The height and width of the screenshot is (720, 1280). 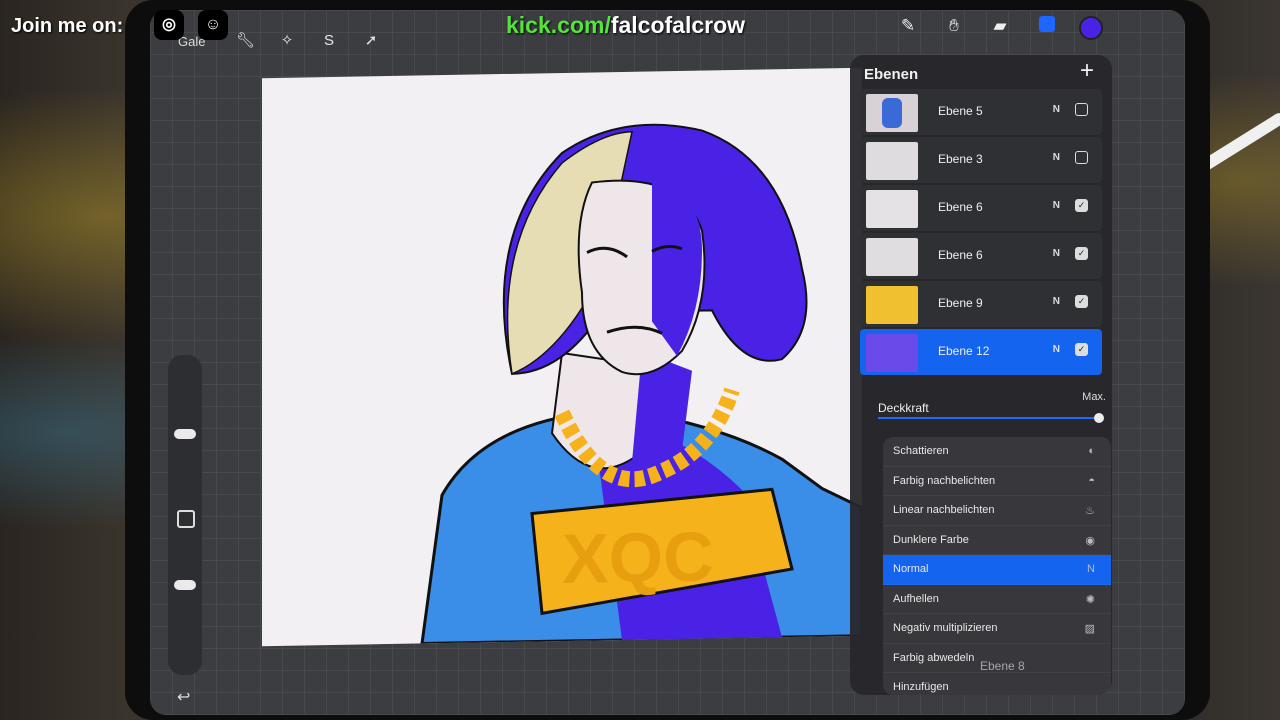 I want to click on blend-mode-icon: ▨, so click(x=1089, y=629).